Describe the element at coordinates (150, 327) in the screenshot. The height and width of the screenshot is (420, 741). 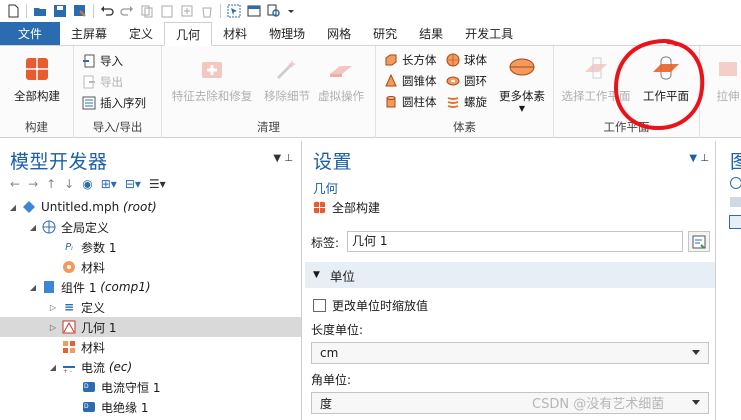
I see `tree-geometry: ▷ 几何 1` at that location.